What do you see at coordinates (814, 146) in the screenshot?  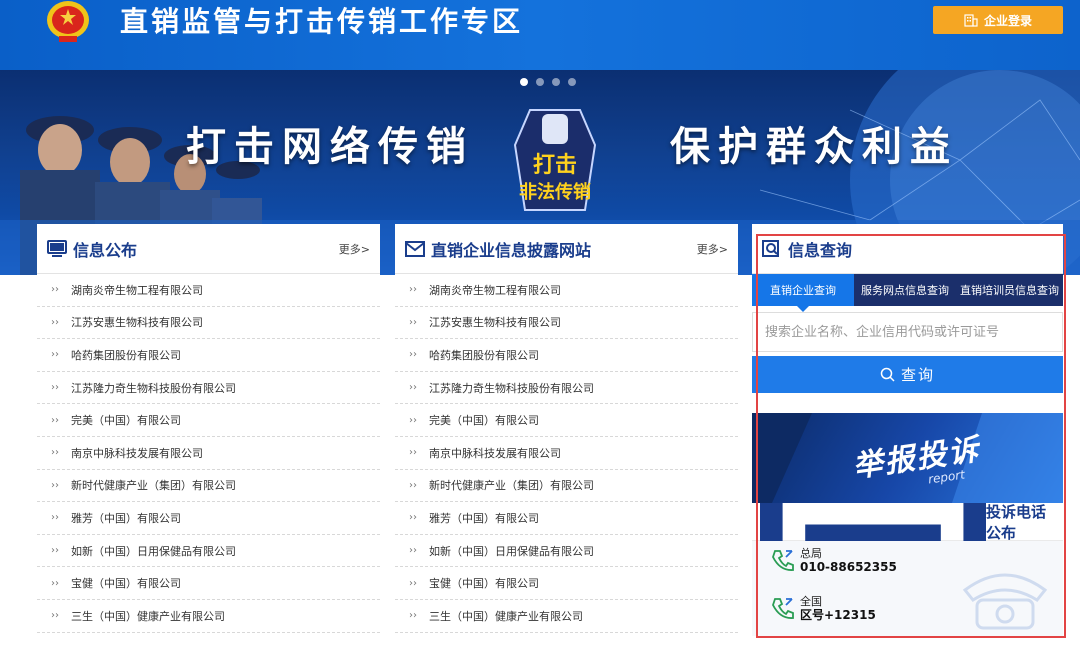 I see `banner-slogan-right: 保护群众利益` at bounding box center [814, 146].